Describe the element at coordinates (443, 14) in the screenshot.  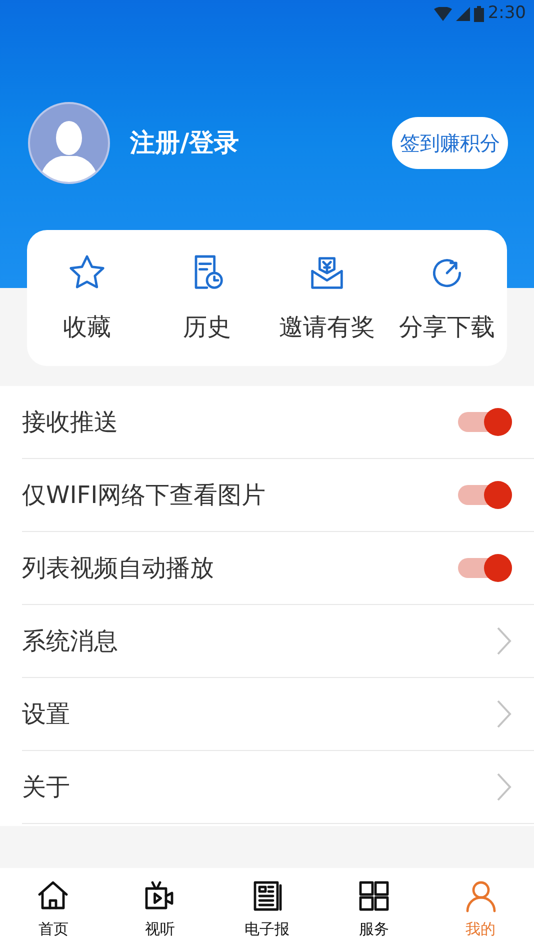
I see `wifi-icon` at that location.